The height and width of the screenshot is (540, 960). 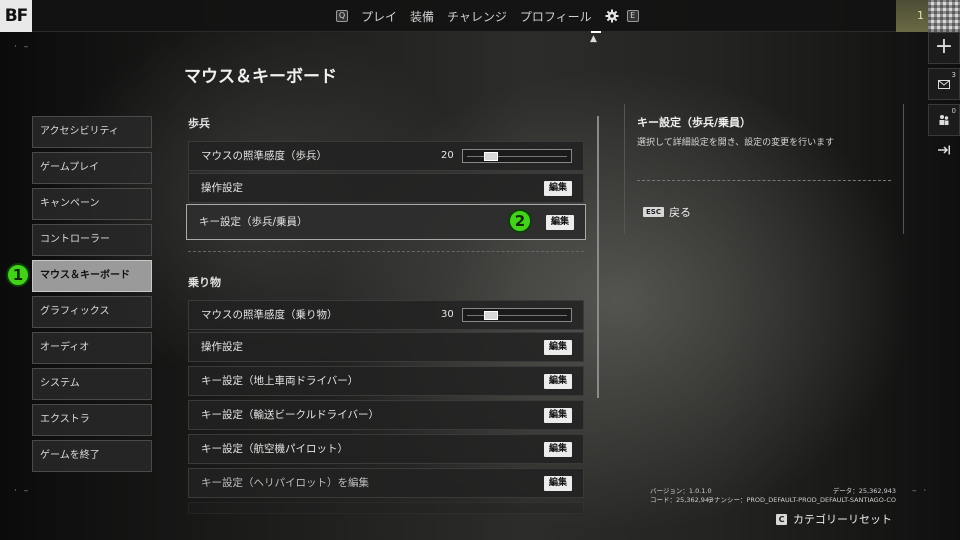 I want to click on code-text: コード：25,362,943, so click(x=682, y=500).